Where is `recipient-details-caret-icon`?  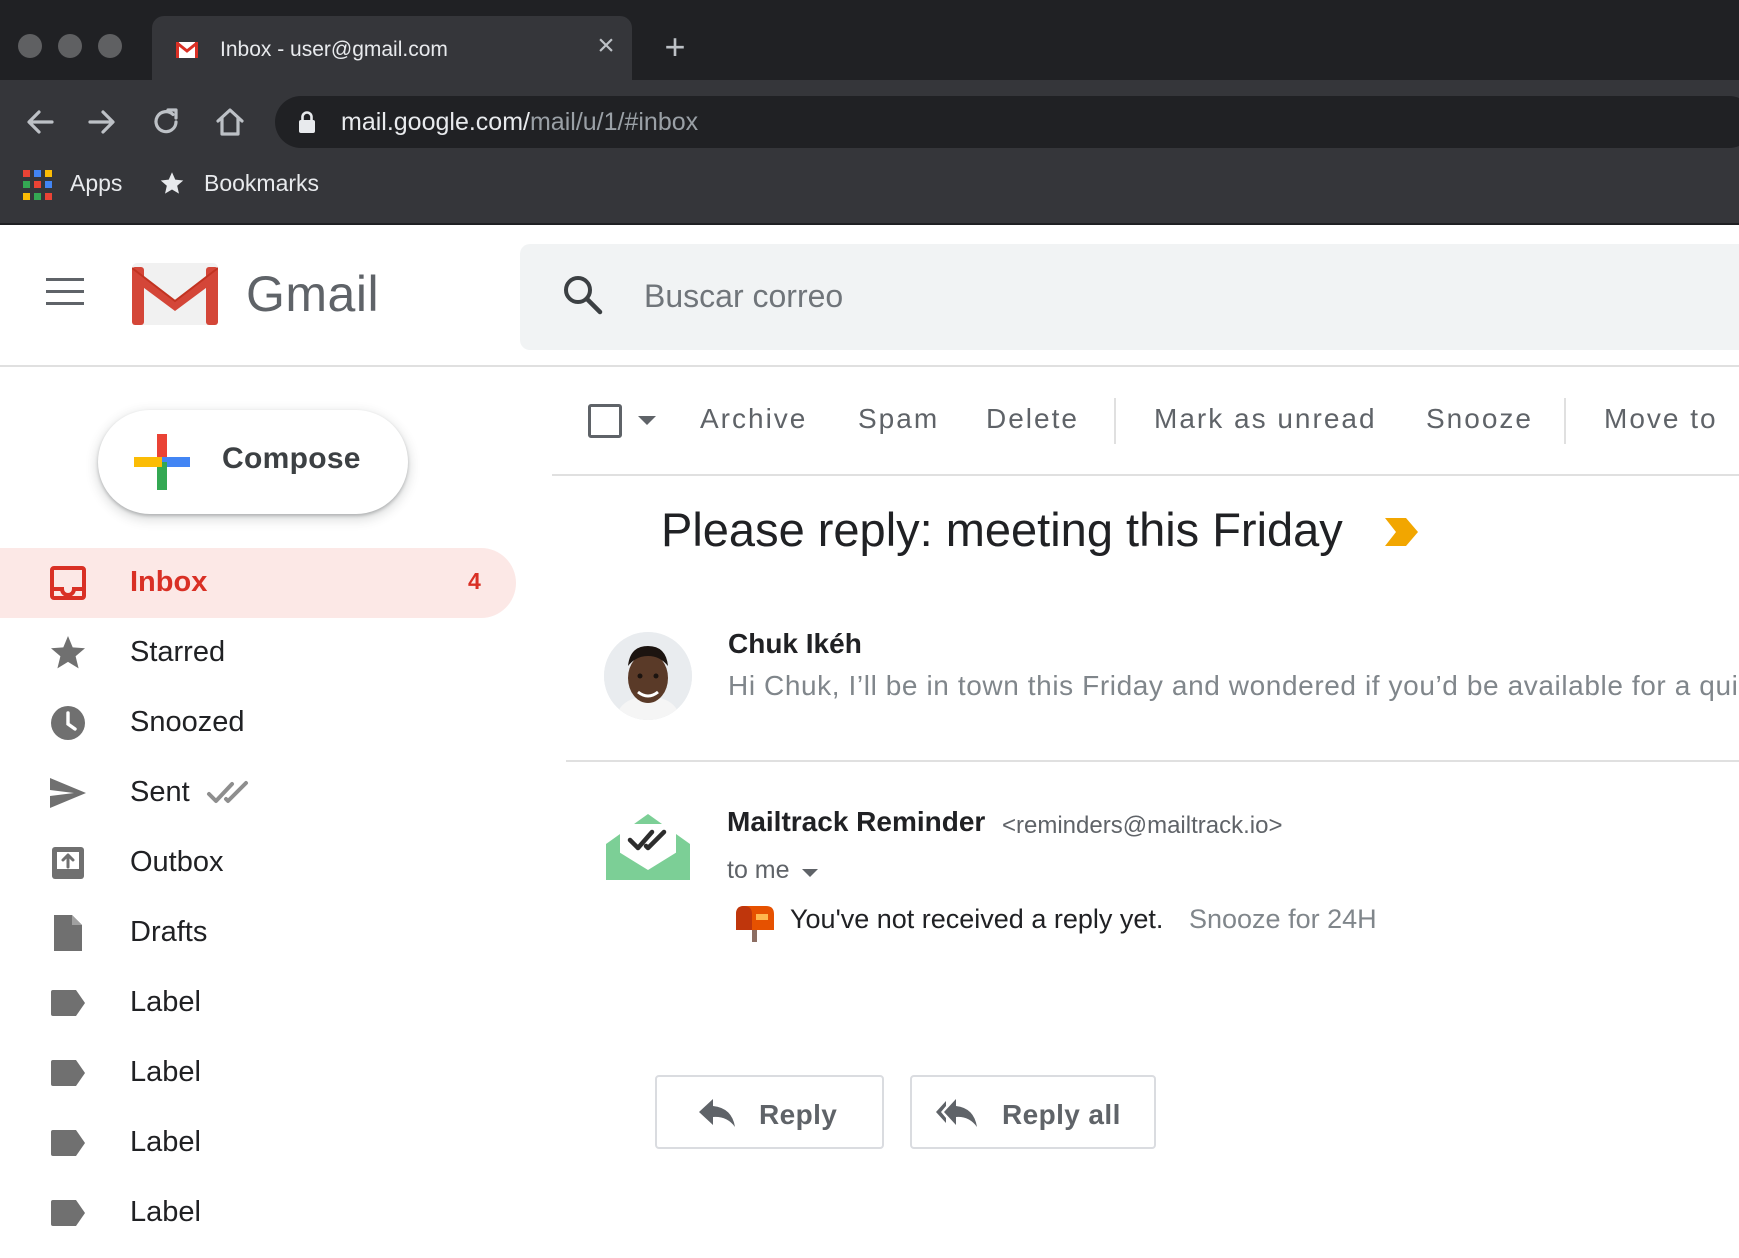
recipient-details-caret-icon is located at coordinates (810, 873).